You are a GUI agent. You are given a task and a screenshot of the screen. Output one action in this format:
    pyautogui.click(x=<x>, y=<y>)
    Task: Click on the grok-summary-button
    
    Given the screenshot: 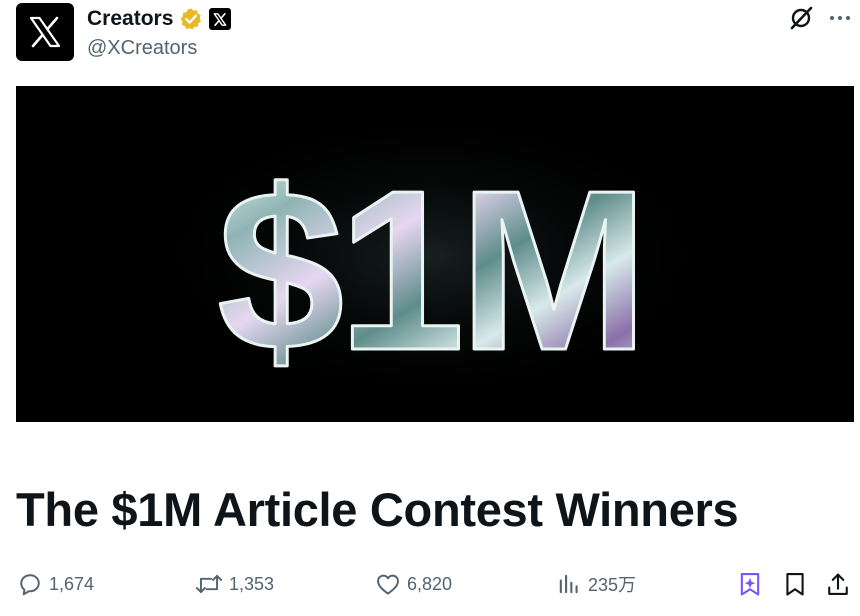 What is the action you would take?
    pyautogui.click(x=750, y=584)
    